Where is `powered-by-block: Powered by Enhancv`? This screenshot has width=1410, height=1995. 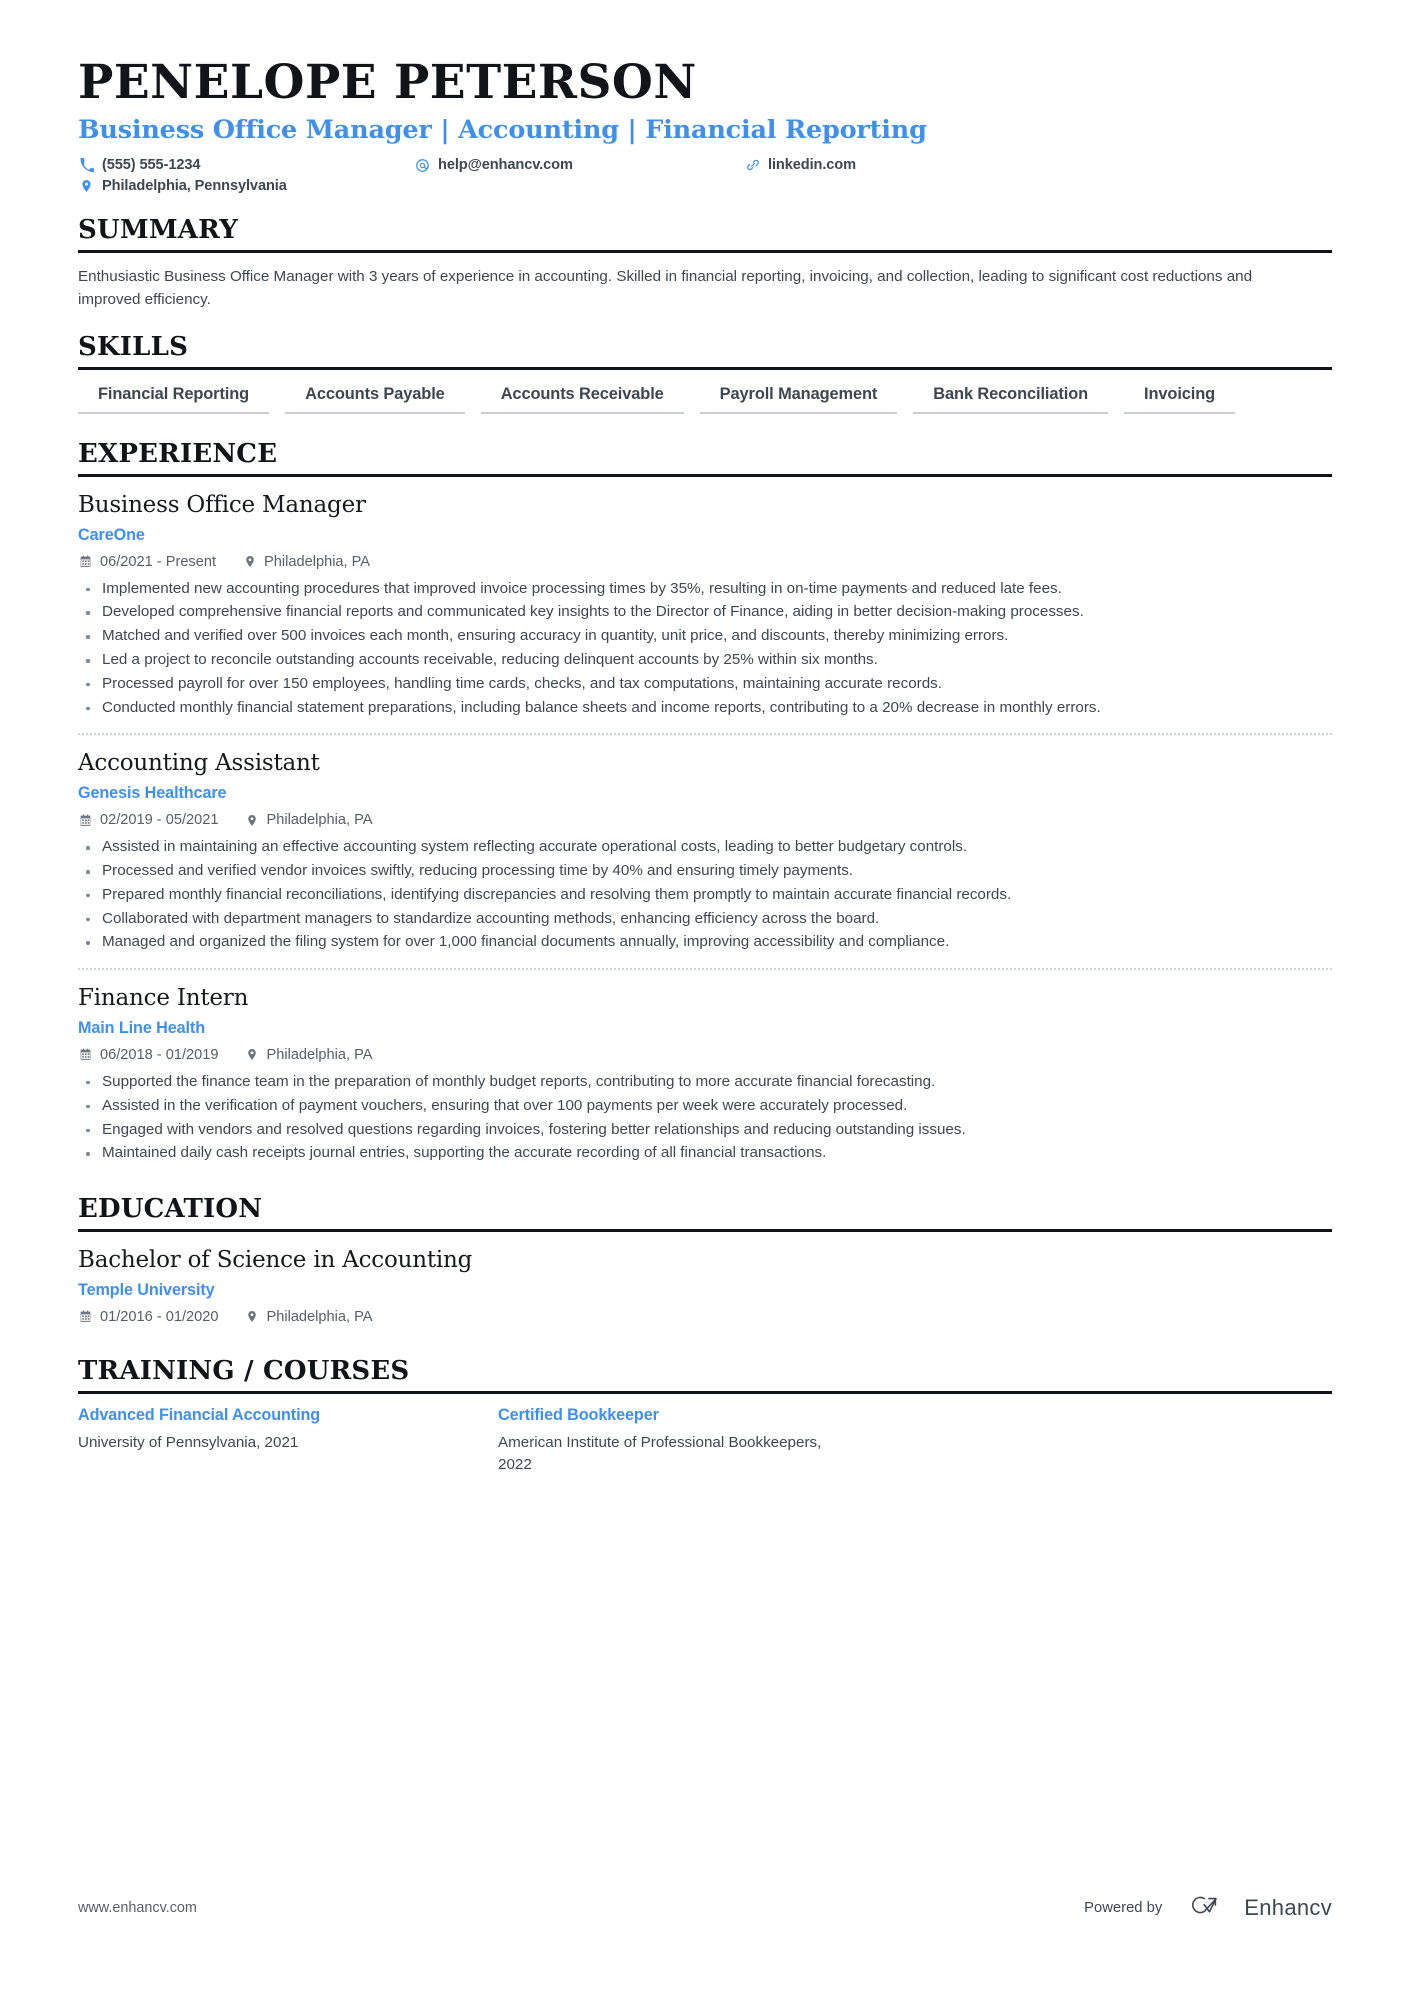
powered-by-block: Powered by Enhancv is located at coordinates (1208, 1907).